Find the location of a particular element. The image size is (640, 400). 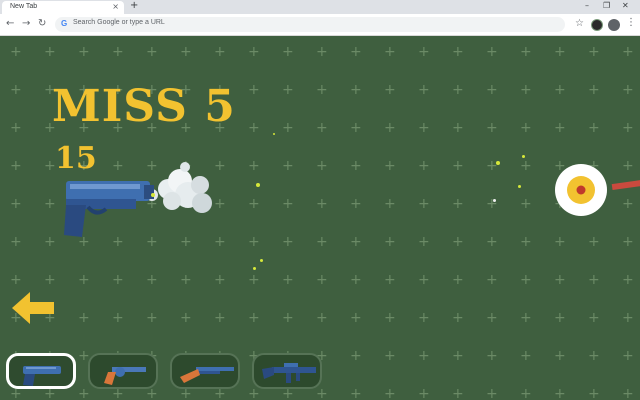

minimize-icon: – is located at coordinates (587, 5).